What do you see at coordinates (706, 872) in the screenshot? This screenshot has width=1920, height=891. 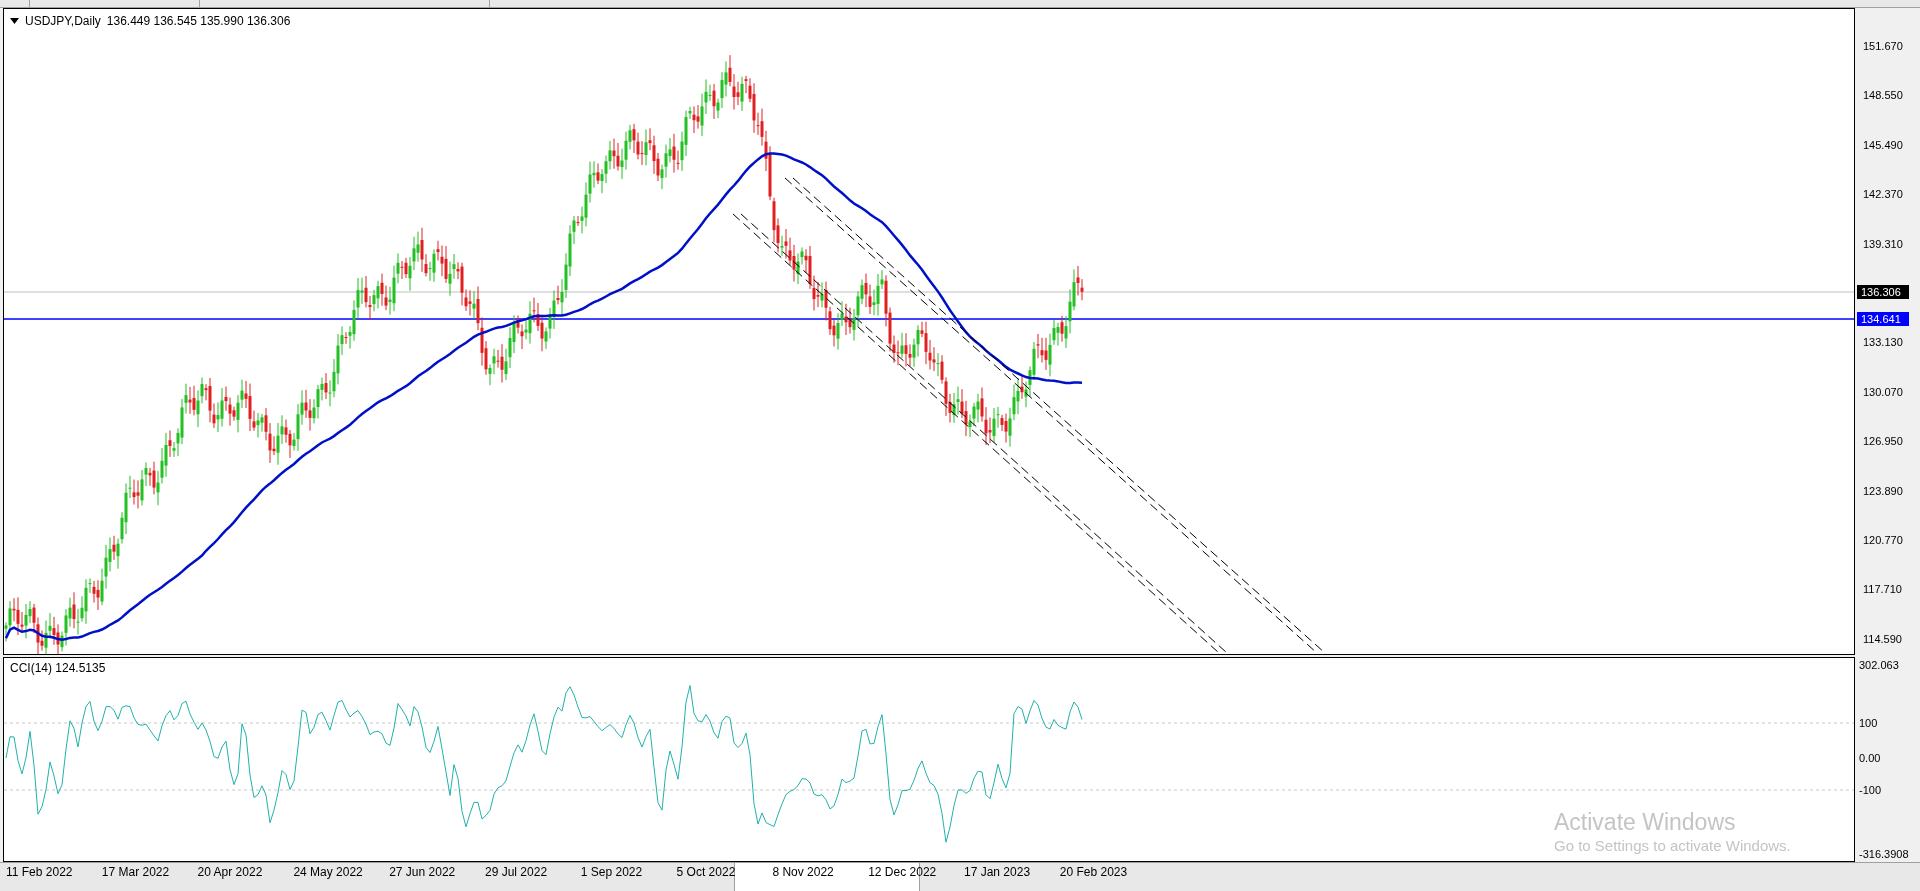 I see `date-axis-label: 5 Oct 2022` at bounding box center [706, 872].